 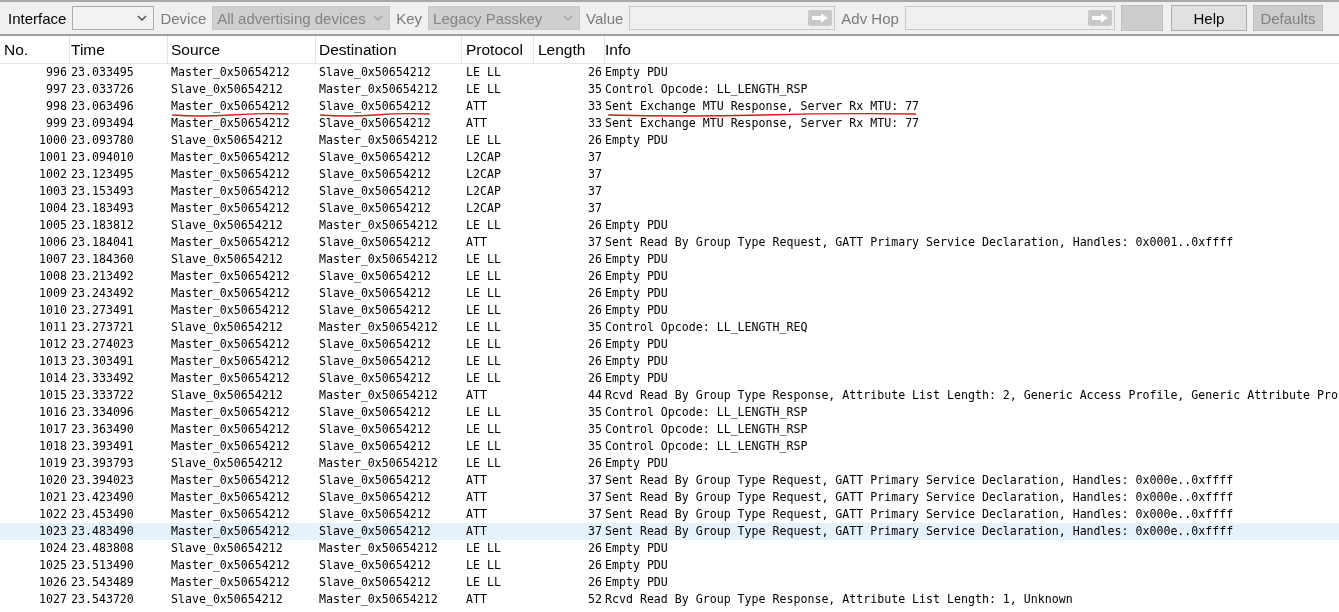 I want to click on packet-number: 1023, so click(x=53, y=531).